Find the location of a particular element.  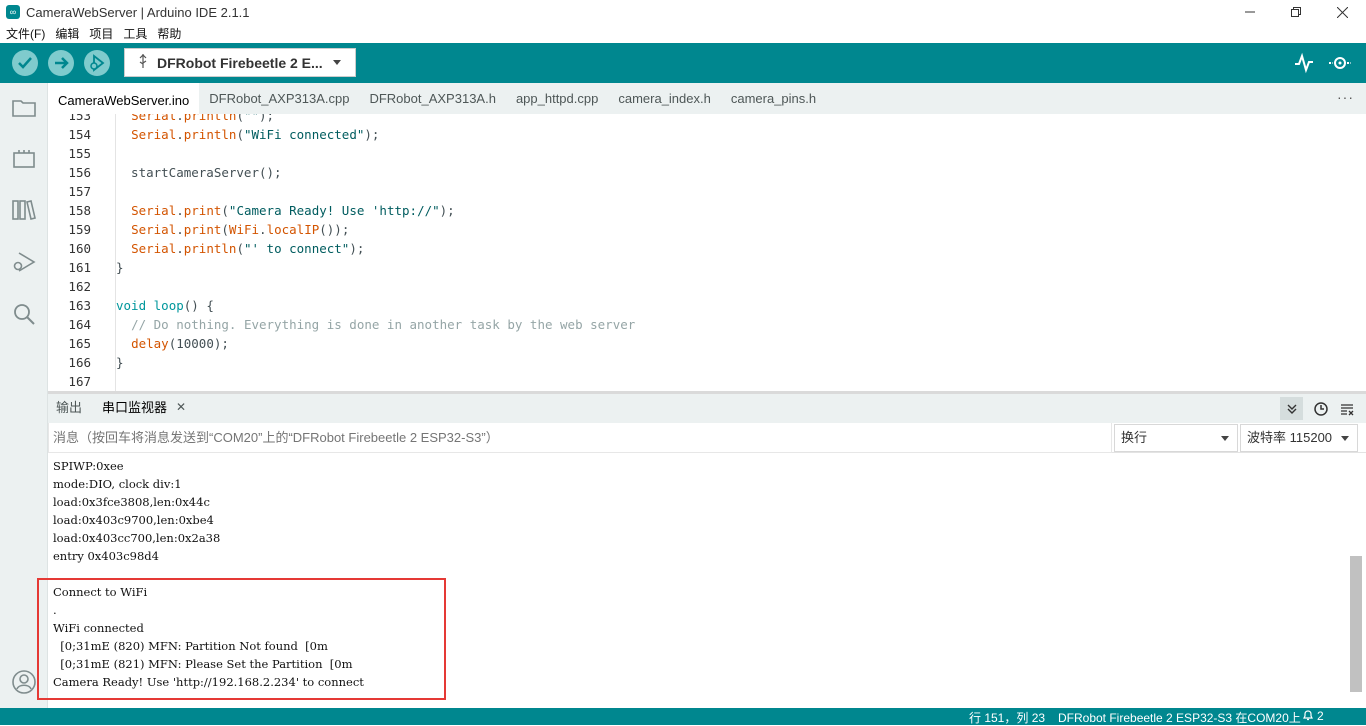

line-number: 153 is located at coordinates (79, 118).